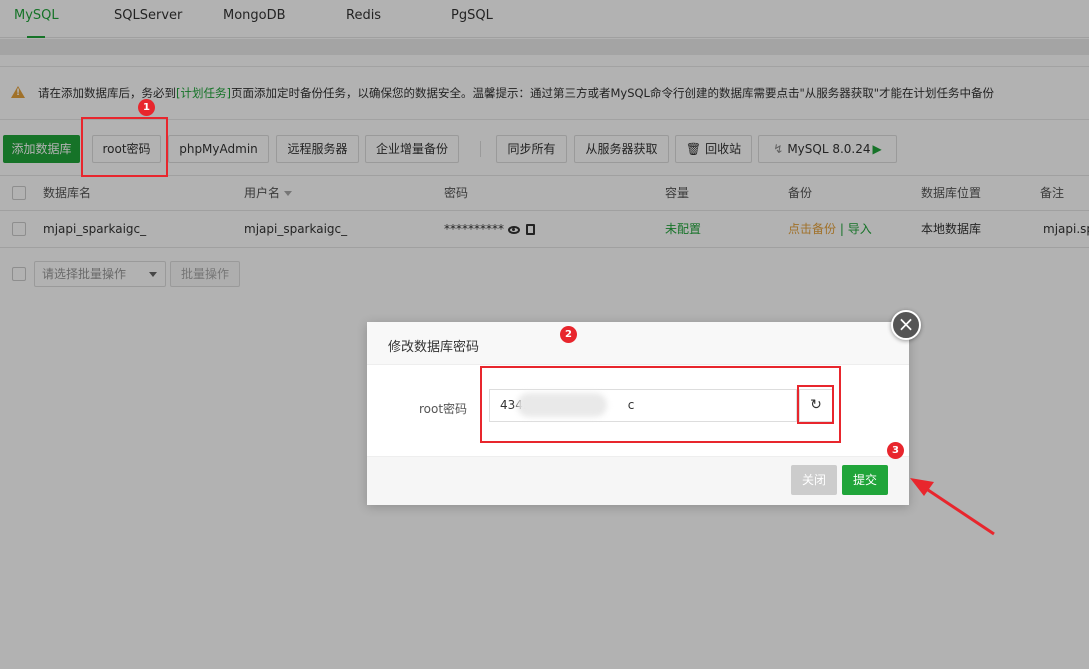 Image resolution: width=1089 pixels, height=669 pixels. What do you see at coordinates (434, 347) in the screenshot?
I see `dialog-title: 修改数据库密码` at bounding box center [434, 347].